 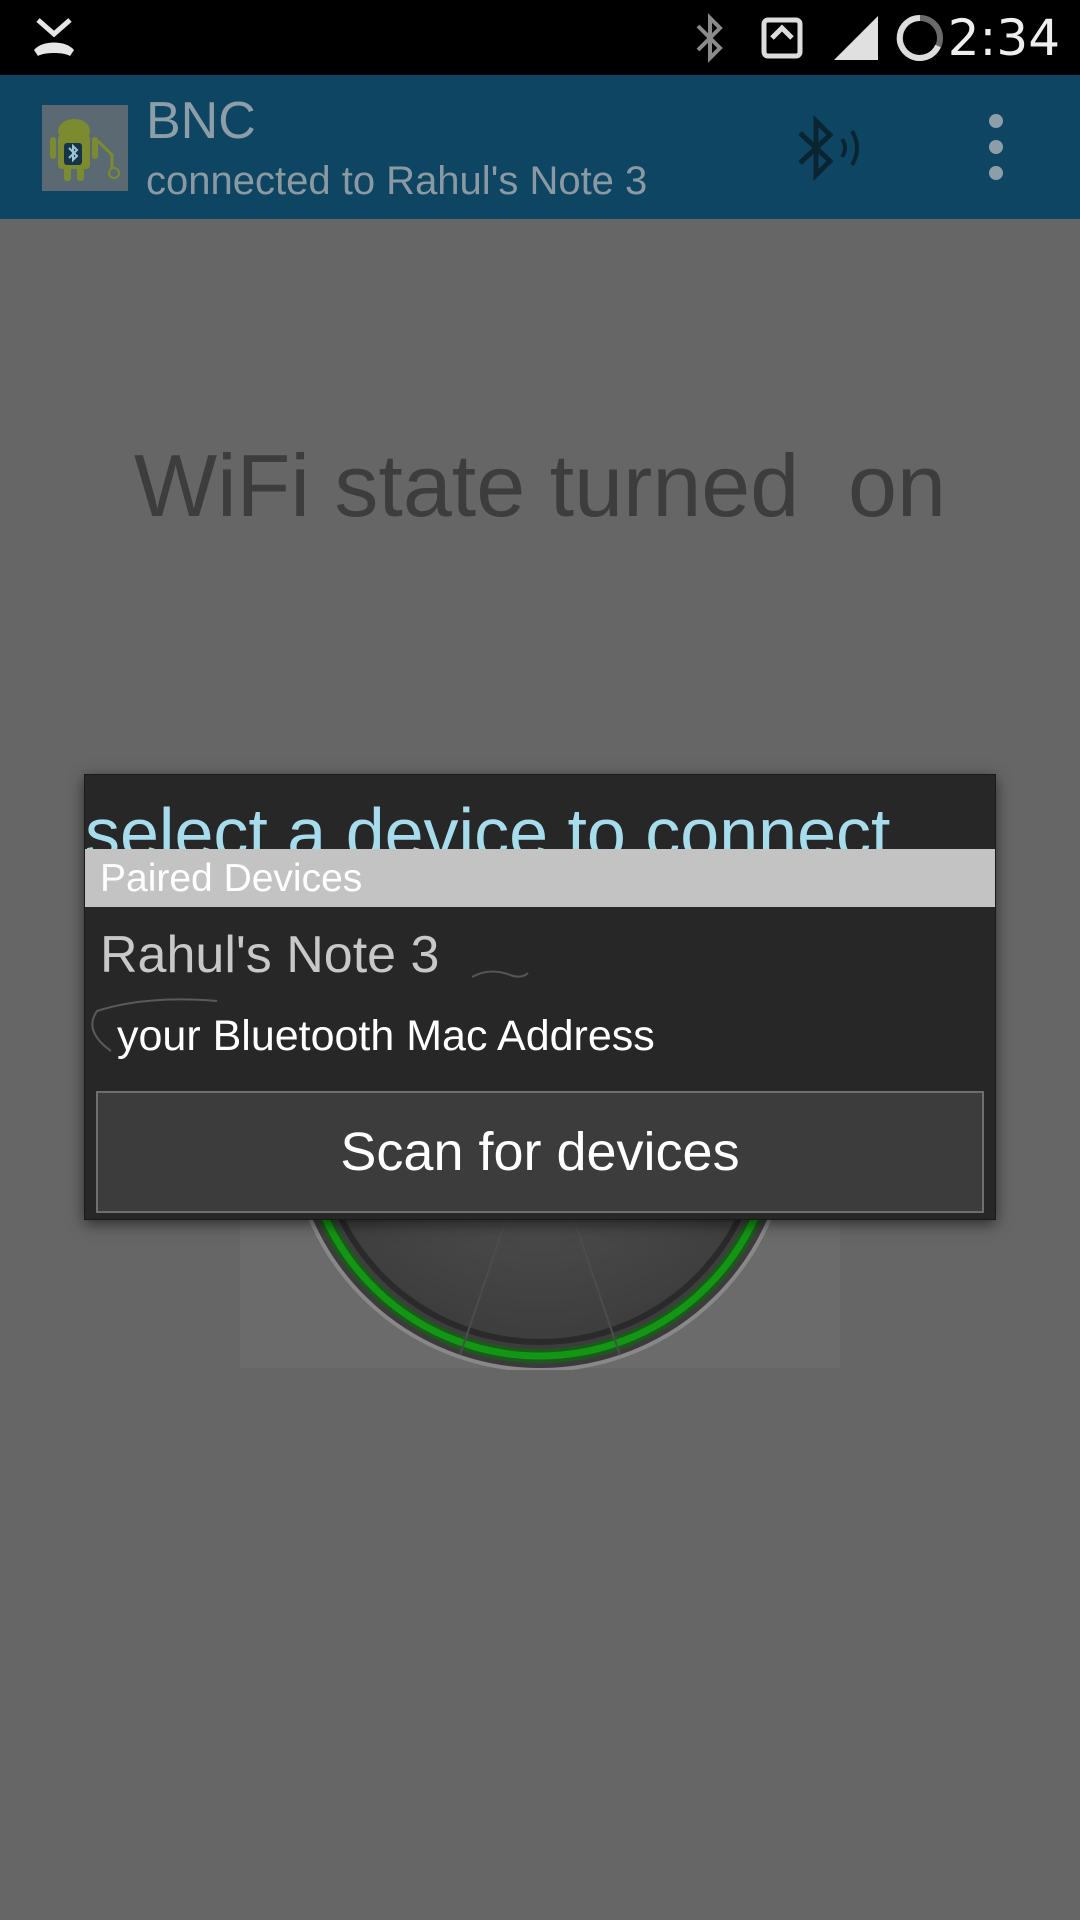 What do you see at coordinates (54, 37) in the screenshot?
I see `missed-call-icon` at bounding box center [54, 37].